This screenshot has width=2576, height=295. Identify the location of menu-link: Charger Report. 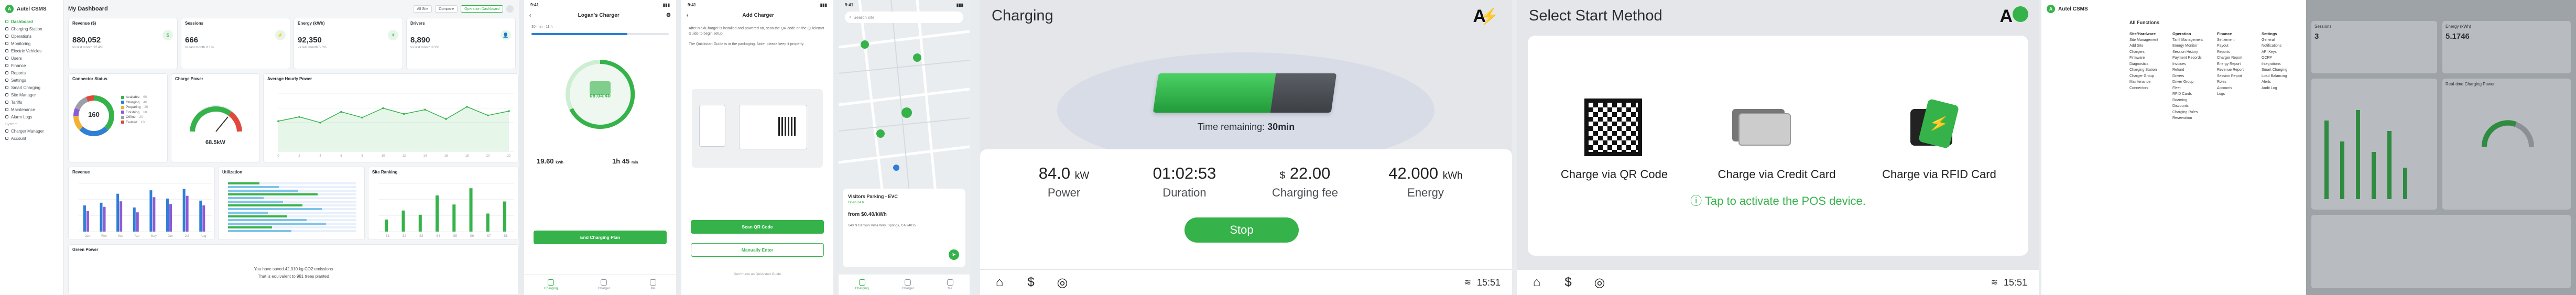
(2230, 58).